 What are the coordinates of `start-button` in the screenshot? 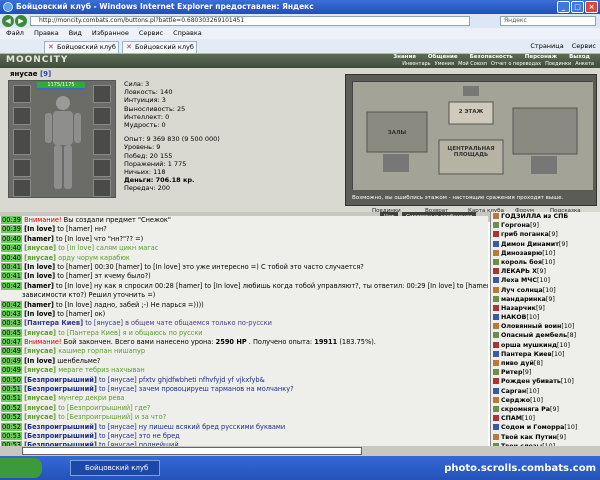 It's located at (21, 468).